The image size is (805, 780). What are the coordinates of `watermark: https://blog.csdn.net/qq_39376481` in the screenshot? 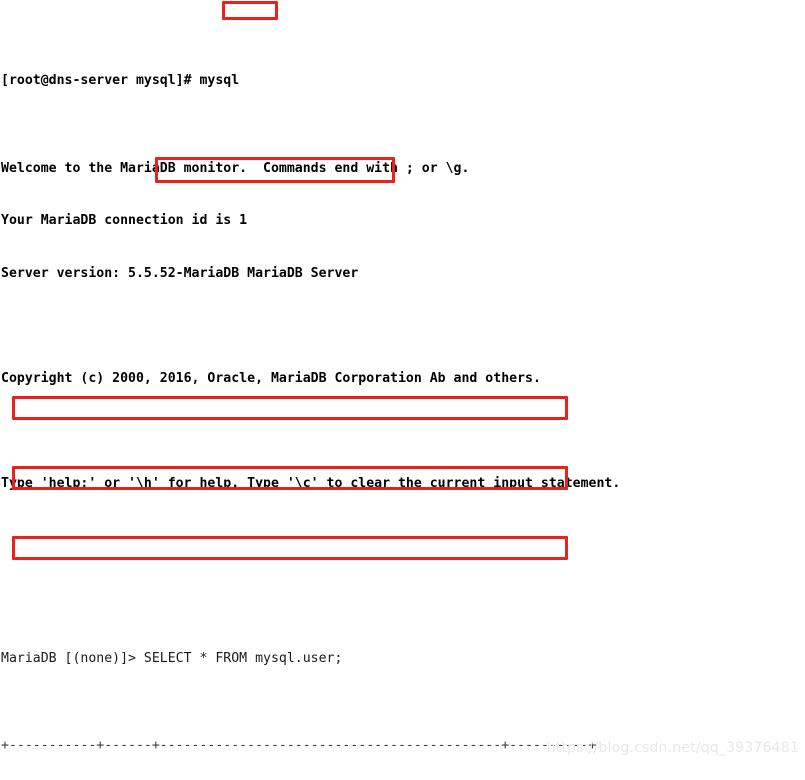 It's located at (672, 748).